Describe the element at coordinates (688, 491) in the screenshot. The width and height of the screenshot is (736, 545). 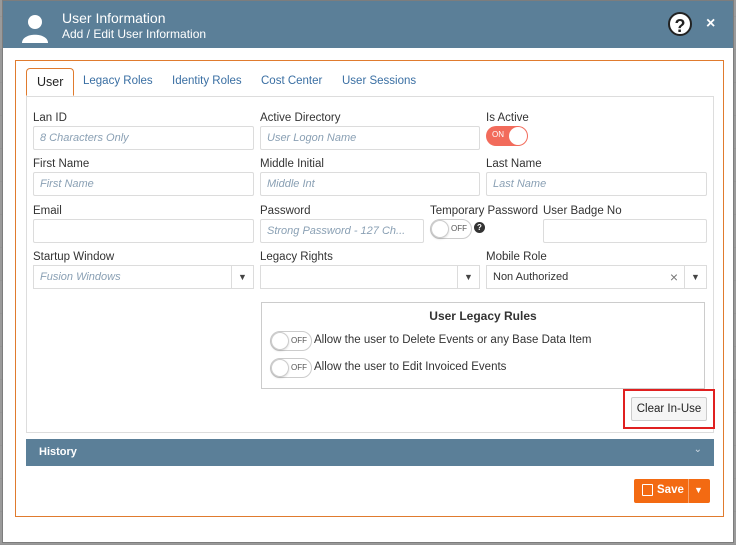
I see `split-divider` at that location.